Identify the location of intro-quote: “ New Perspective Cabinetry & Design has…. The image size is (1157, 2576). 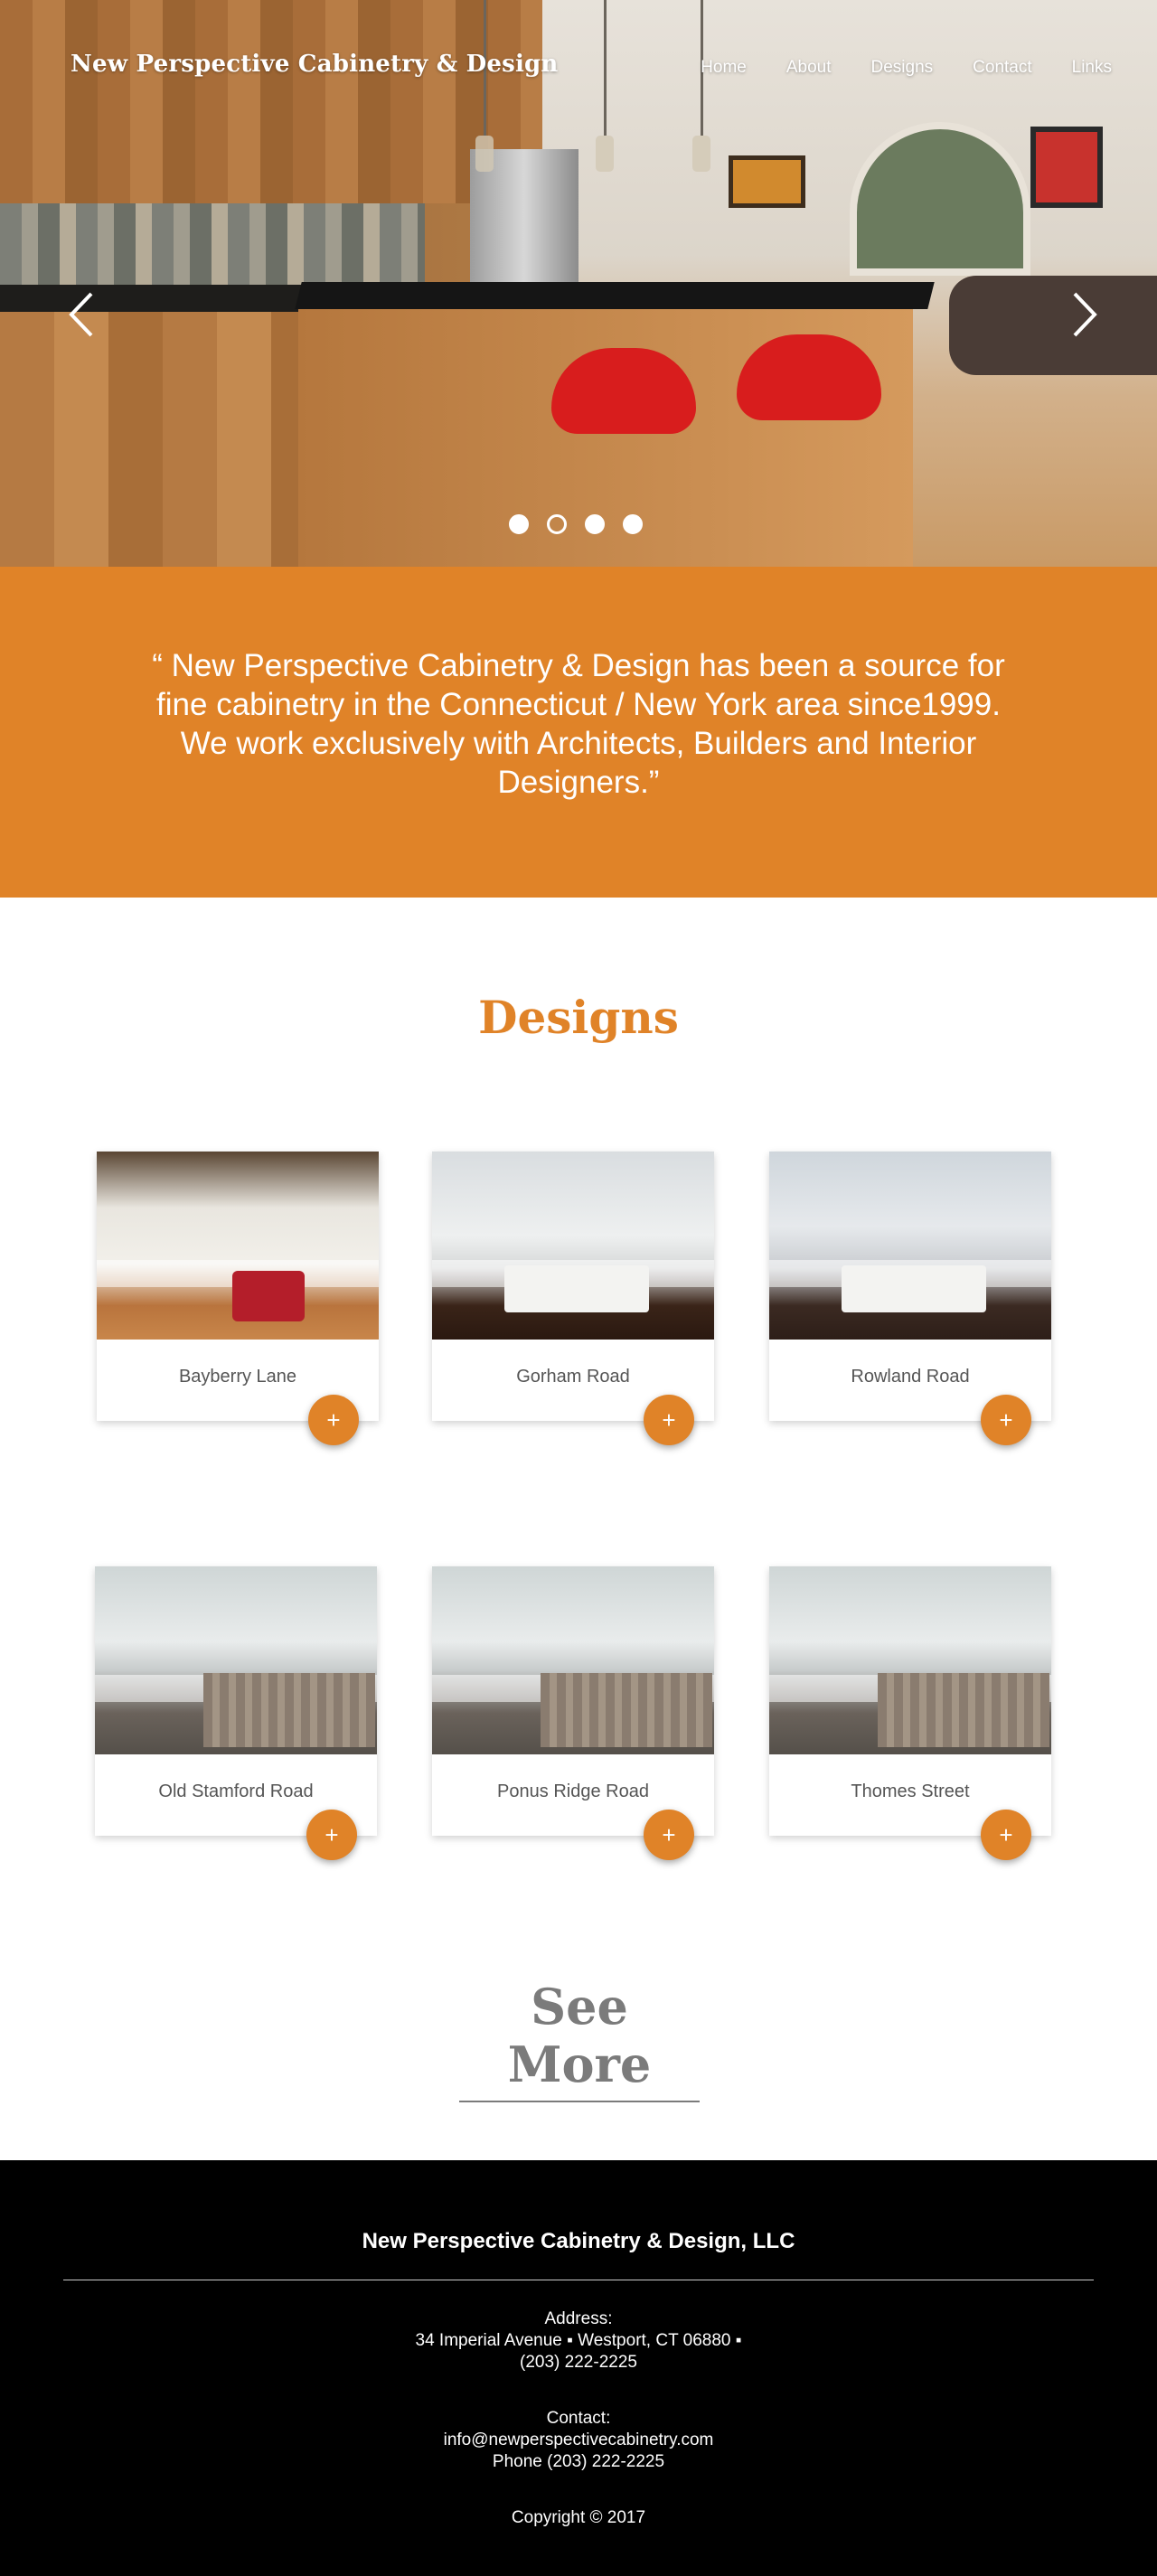
(578, 724).